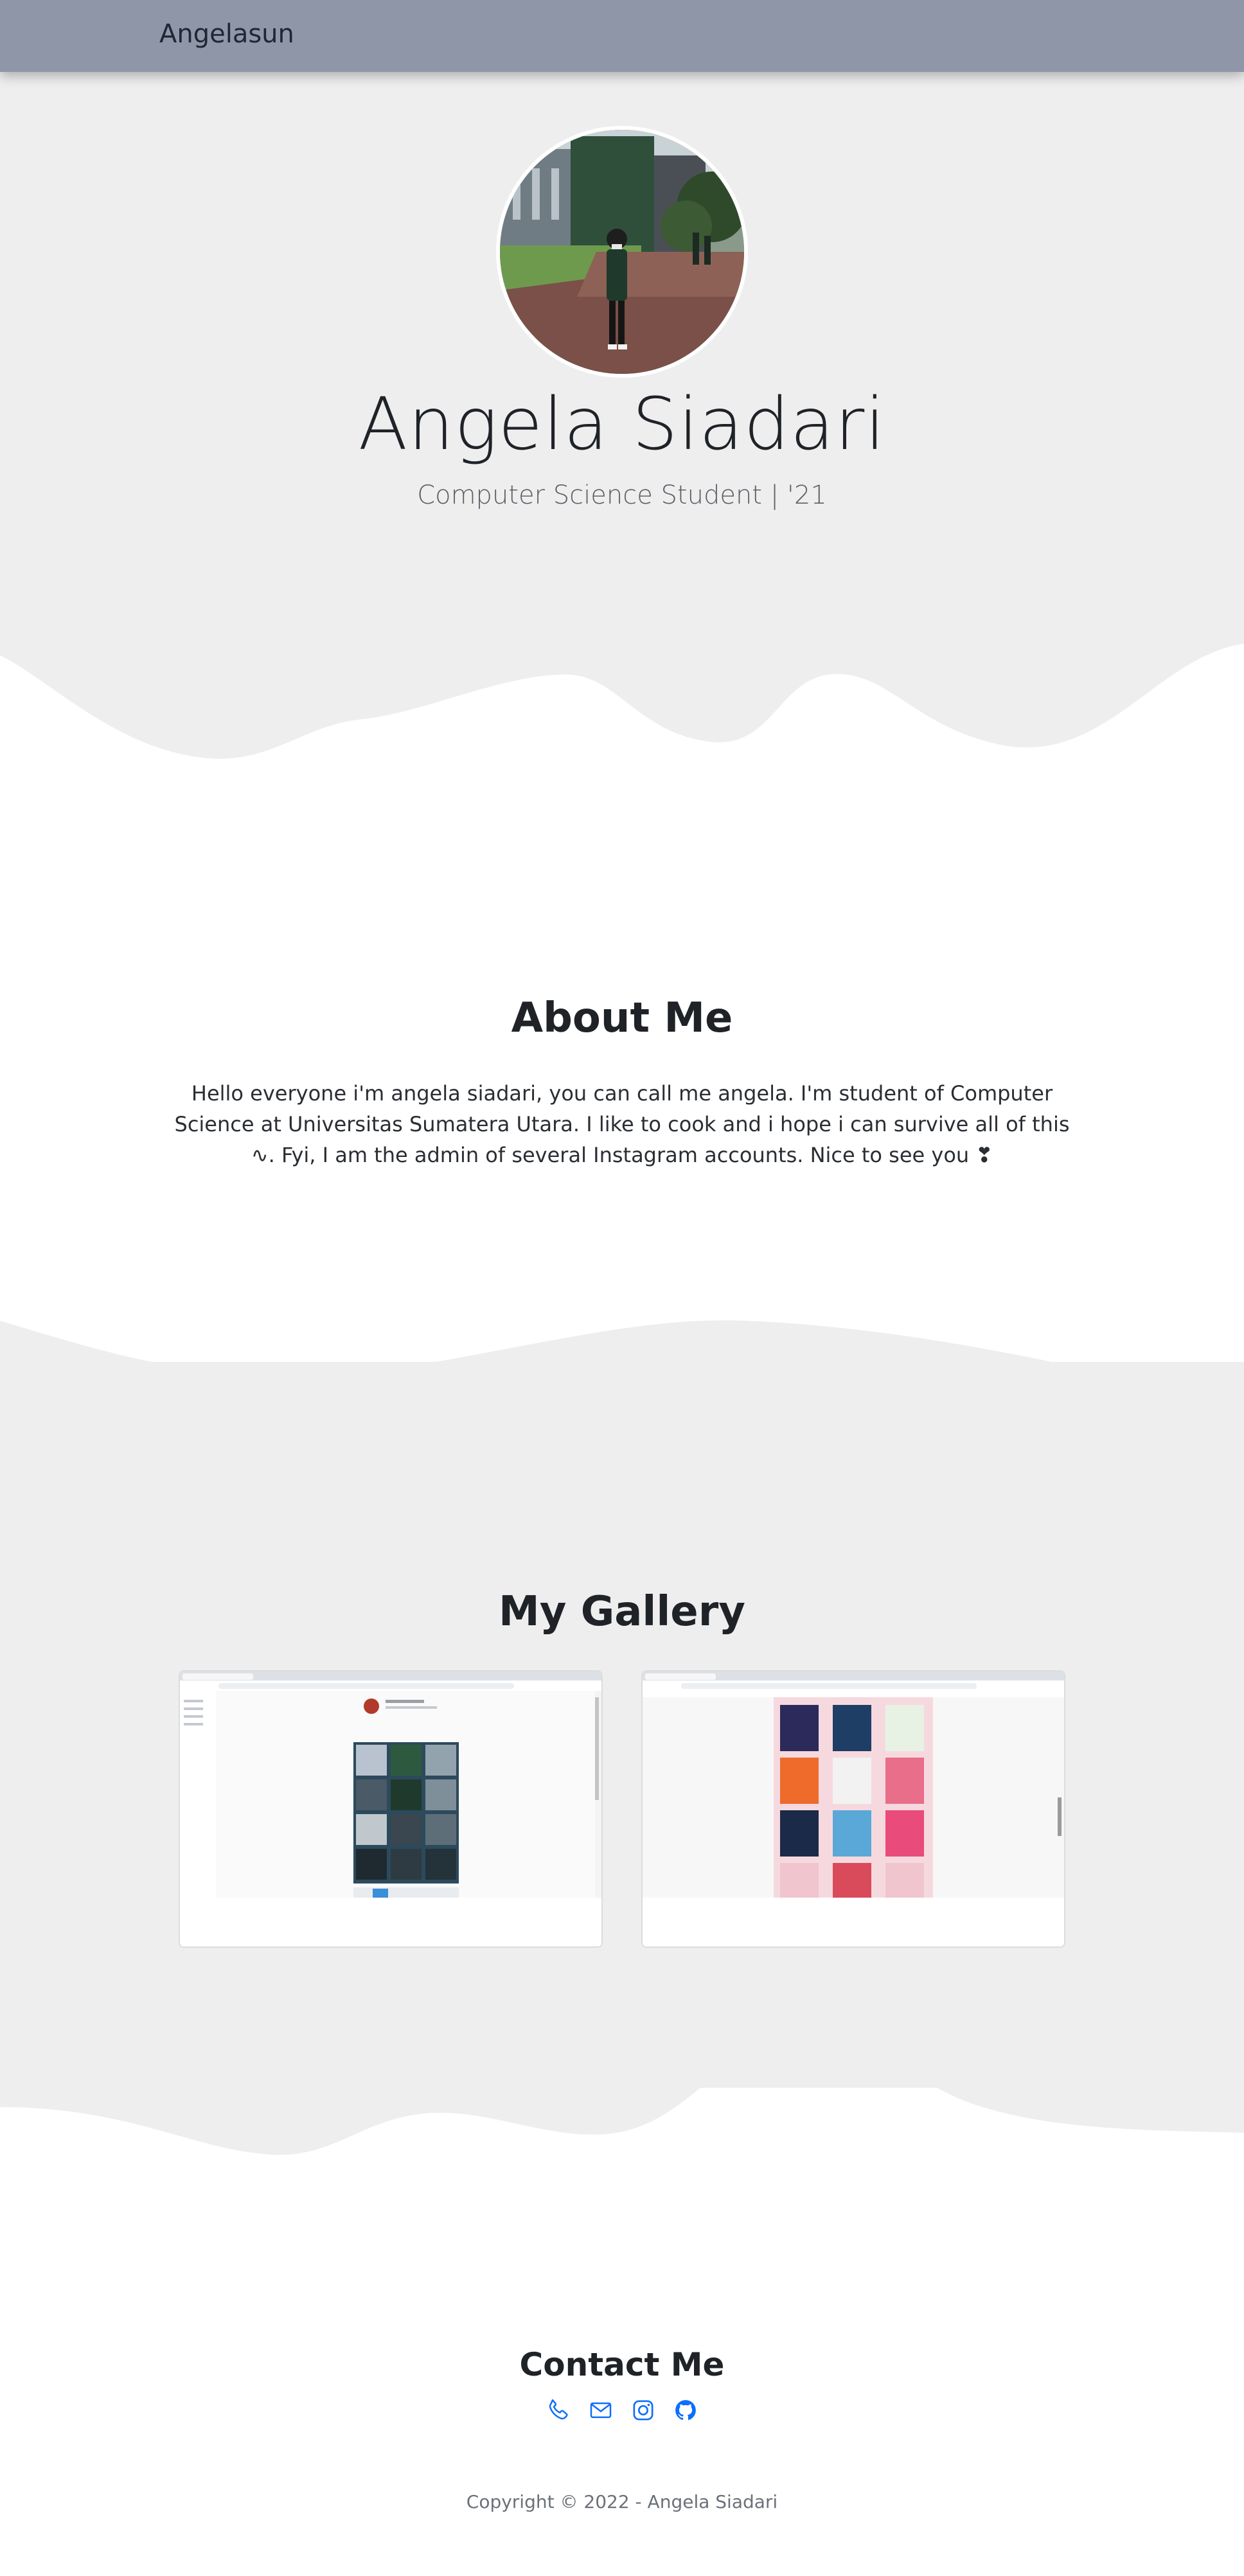 The image size is (1244, 2576). I want to click on phone-icon, so click(558, 2410).